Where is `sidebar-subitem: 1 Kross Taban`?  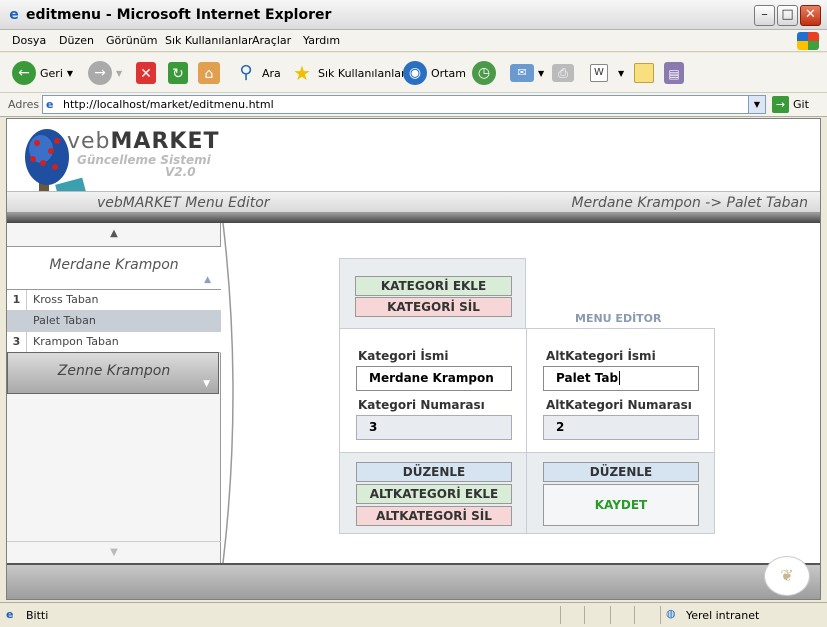 sidebar-subitem: 1 Kross Taban is located at coordinates (114, 300).